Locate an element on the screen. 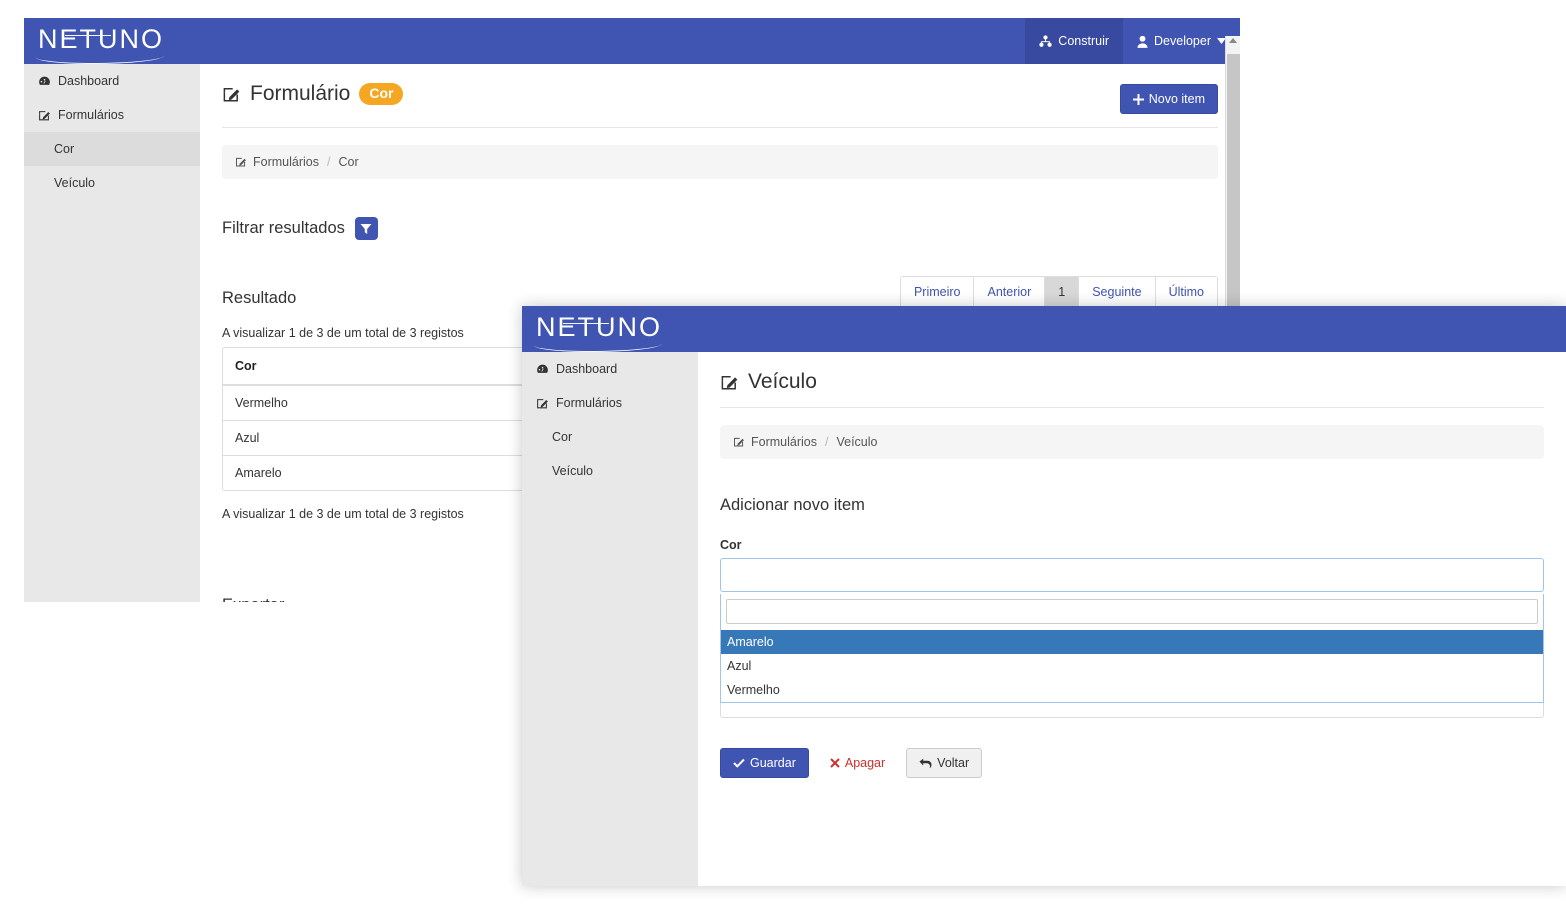 Image resolution: width=1566 pixels, height=910 pixels. save-button: Guardar is located at coordinates (764, 763).